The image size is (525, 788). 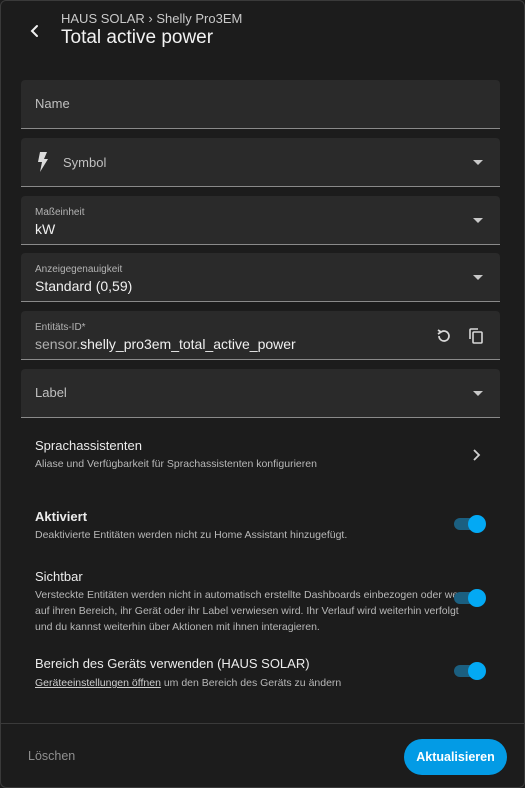 I want to click on device-area-toggle-knob, so click(x=477, y=671).